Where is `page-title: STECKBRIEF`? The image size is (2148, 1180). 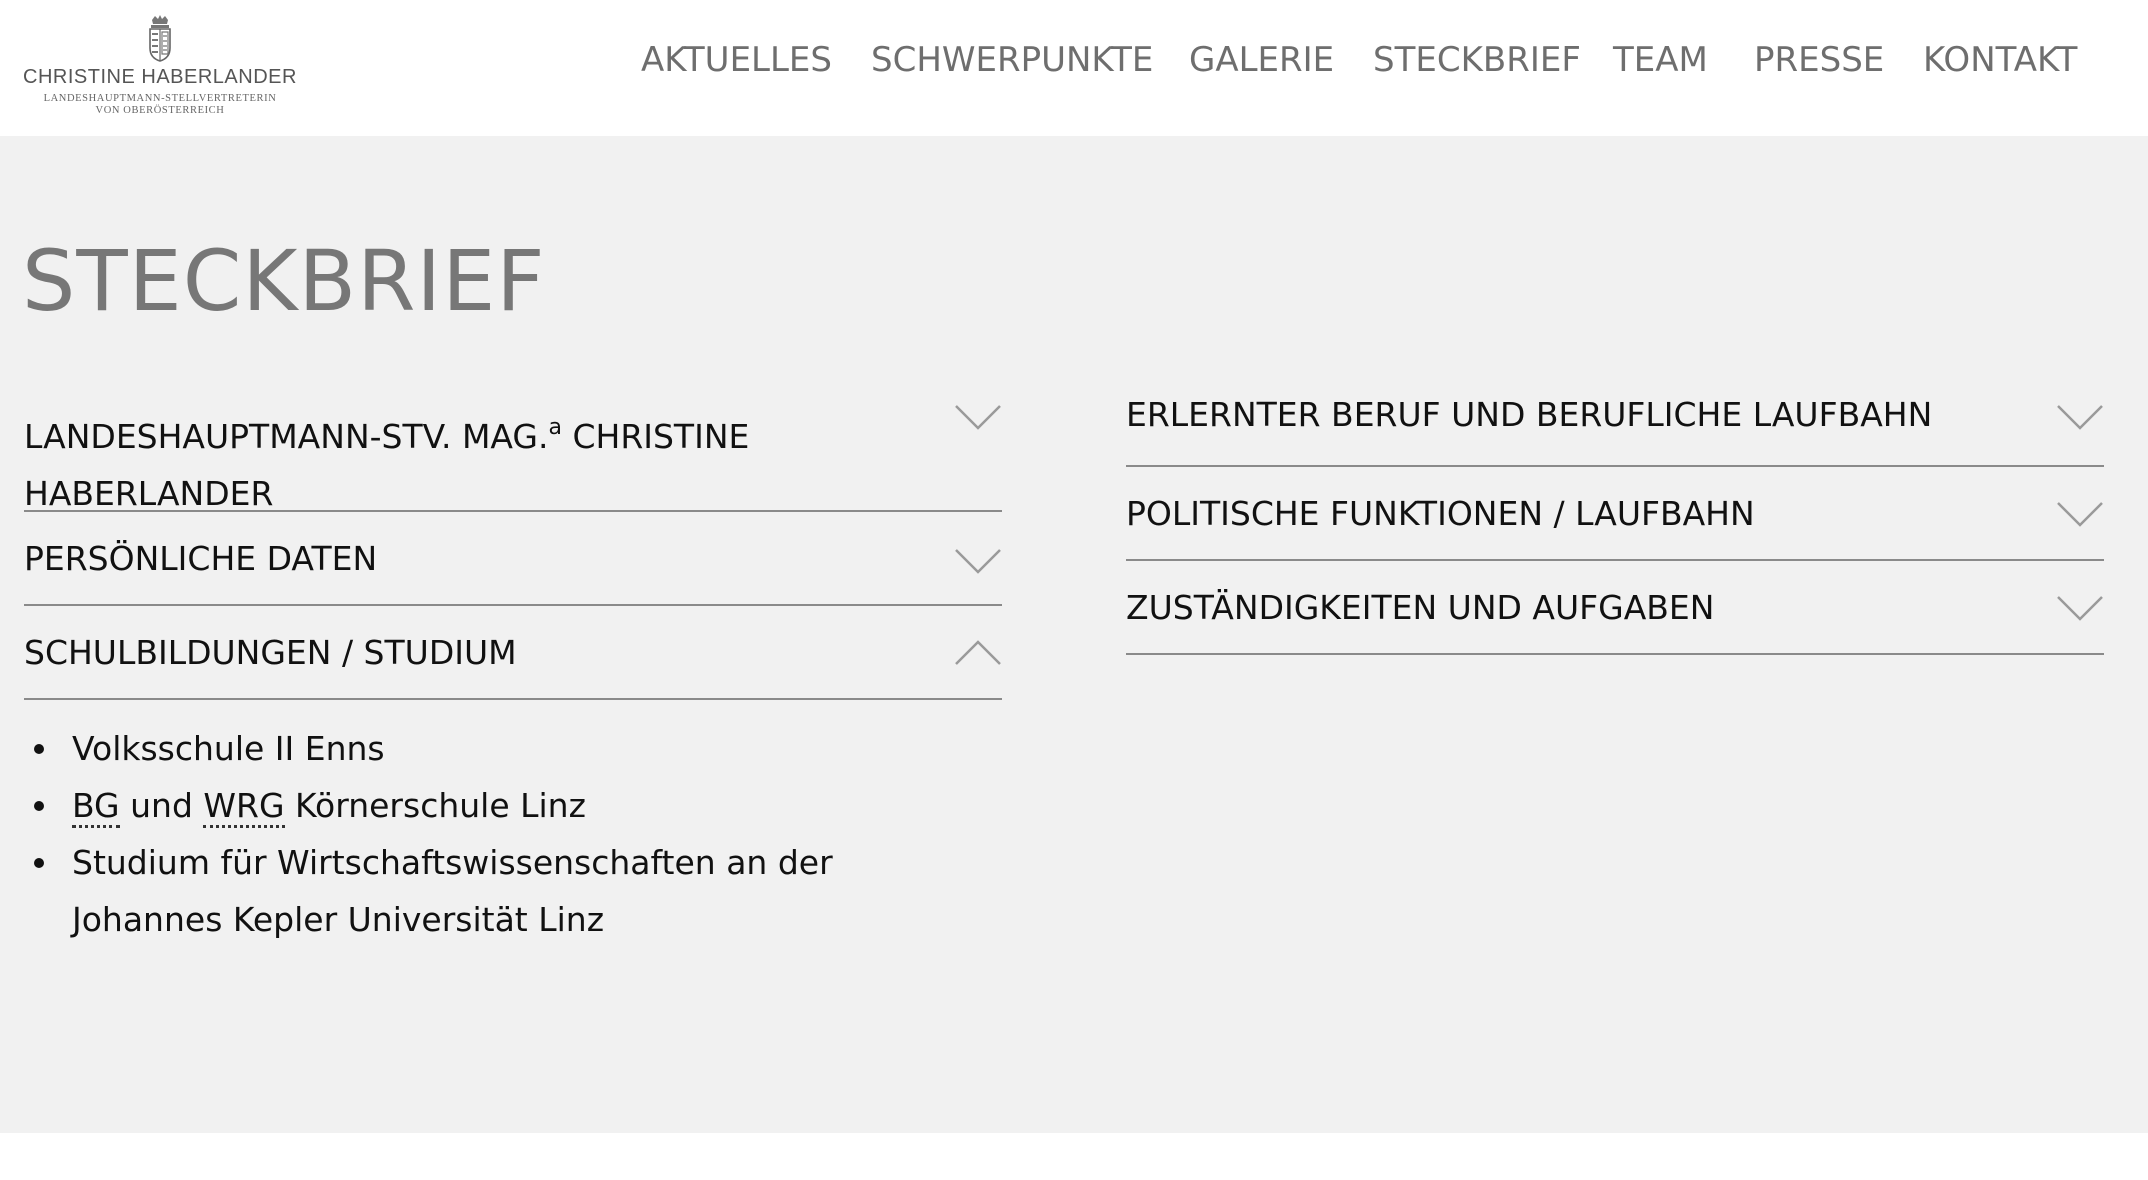
page-title: STECKBRIEF is located at coordinates (284, 281).